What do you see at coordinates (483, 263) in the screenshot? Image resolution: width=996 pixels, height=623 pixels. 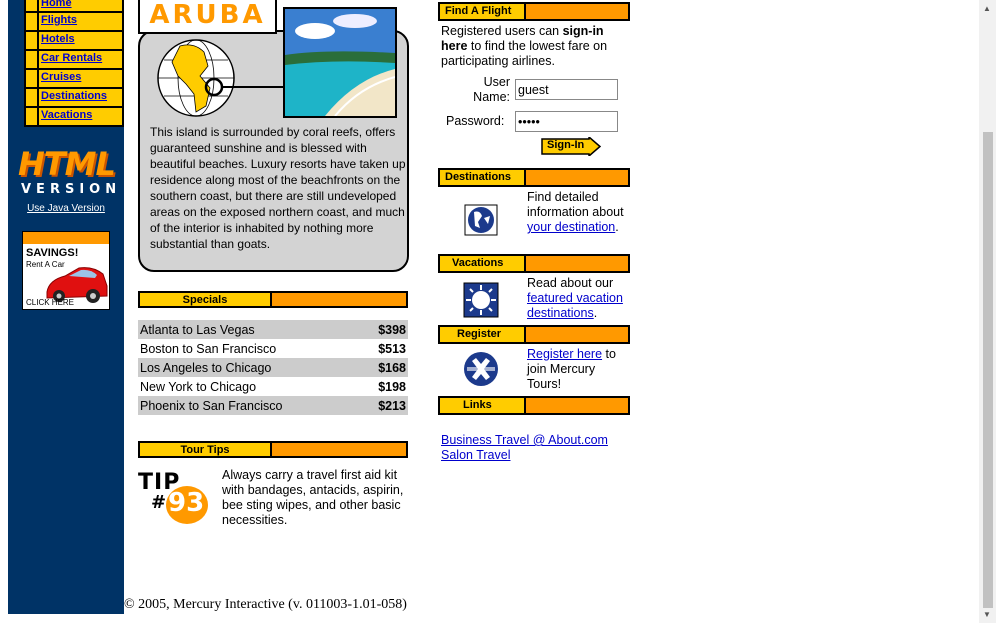 I see `vacations-label: Vacations` at bounding box center [483, 263].